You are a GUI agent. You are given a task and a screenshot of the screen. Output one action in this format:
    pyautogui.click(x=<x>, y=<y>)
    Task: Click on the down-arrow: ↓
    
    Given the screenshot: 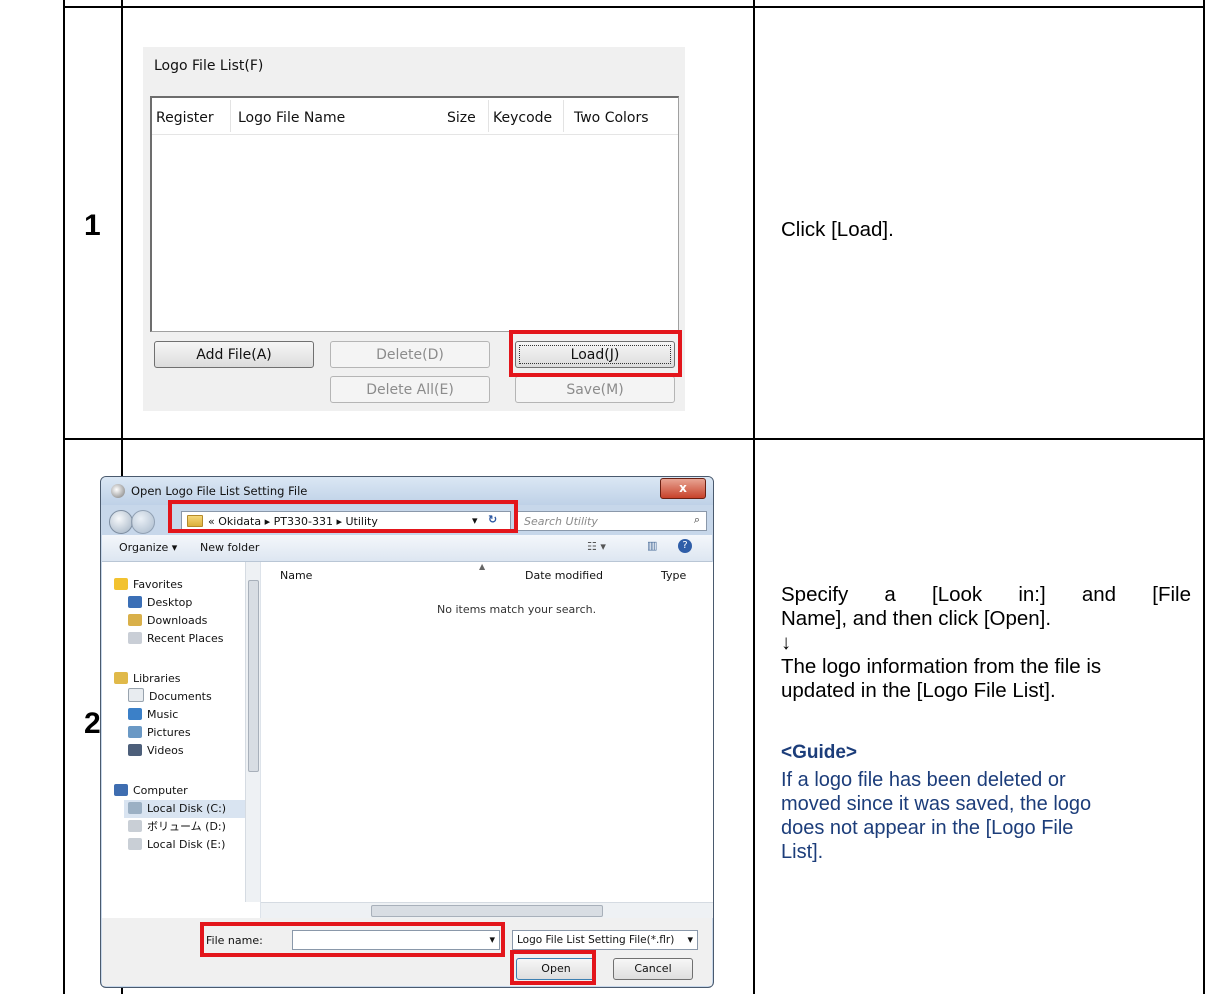 What is the action you would take?
    pyautogui.click(x=786, y=642)
    